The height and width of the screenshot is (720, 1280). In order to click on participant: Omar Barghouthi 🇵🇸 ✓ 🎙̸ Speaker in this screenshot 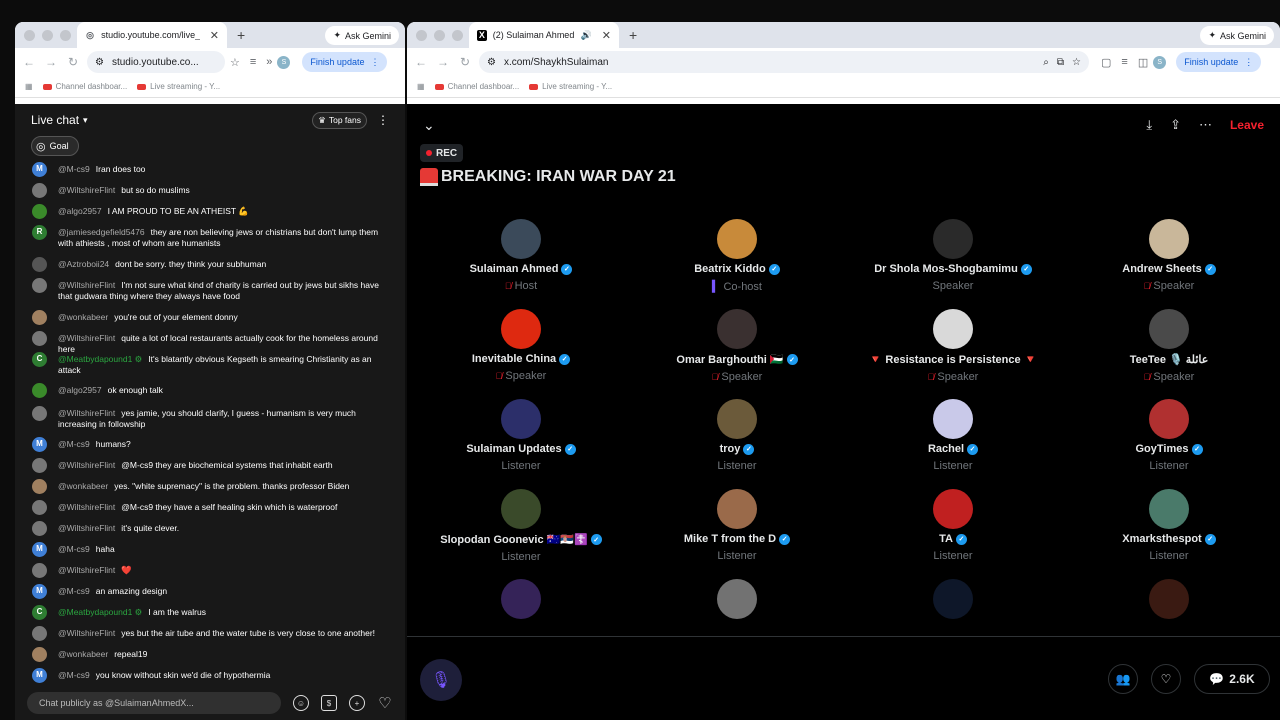, I will do `click(737, 346)`.